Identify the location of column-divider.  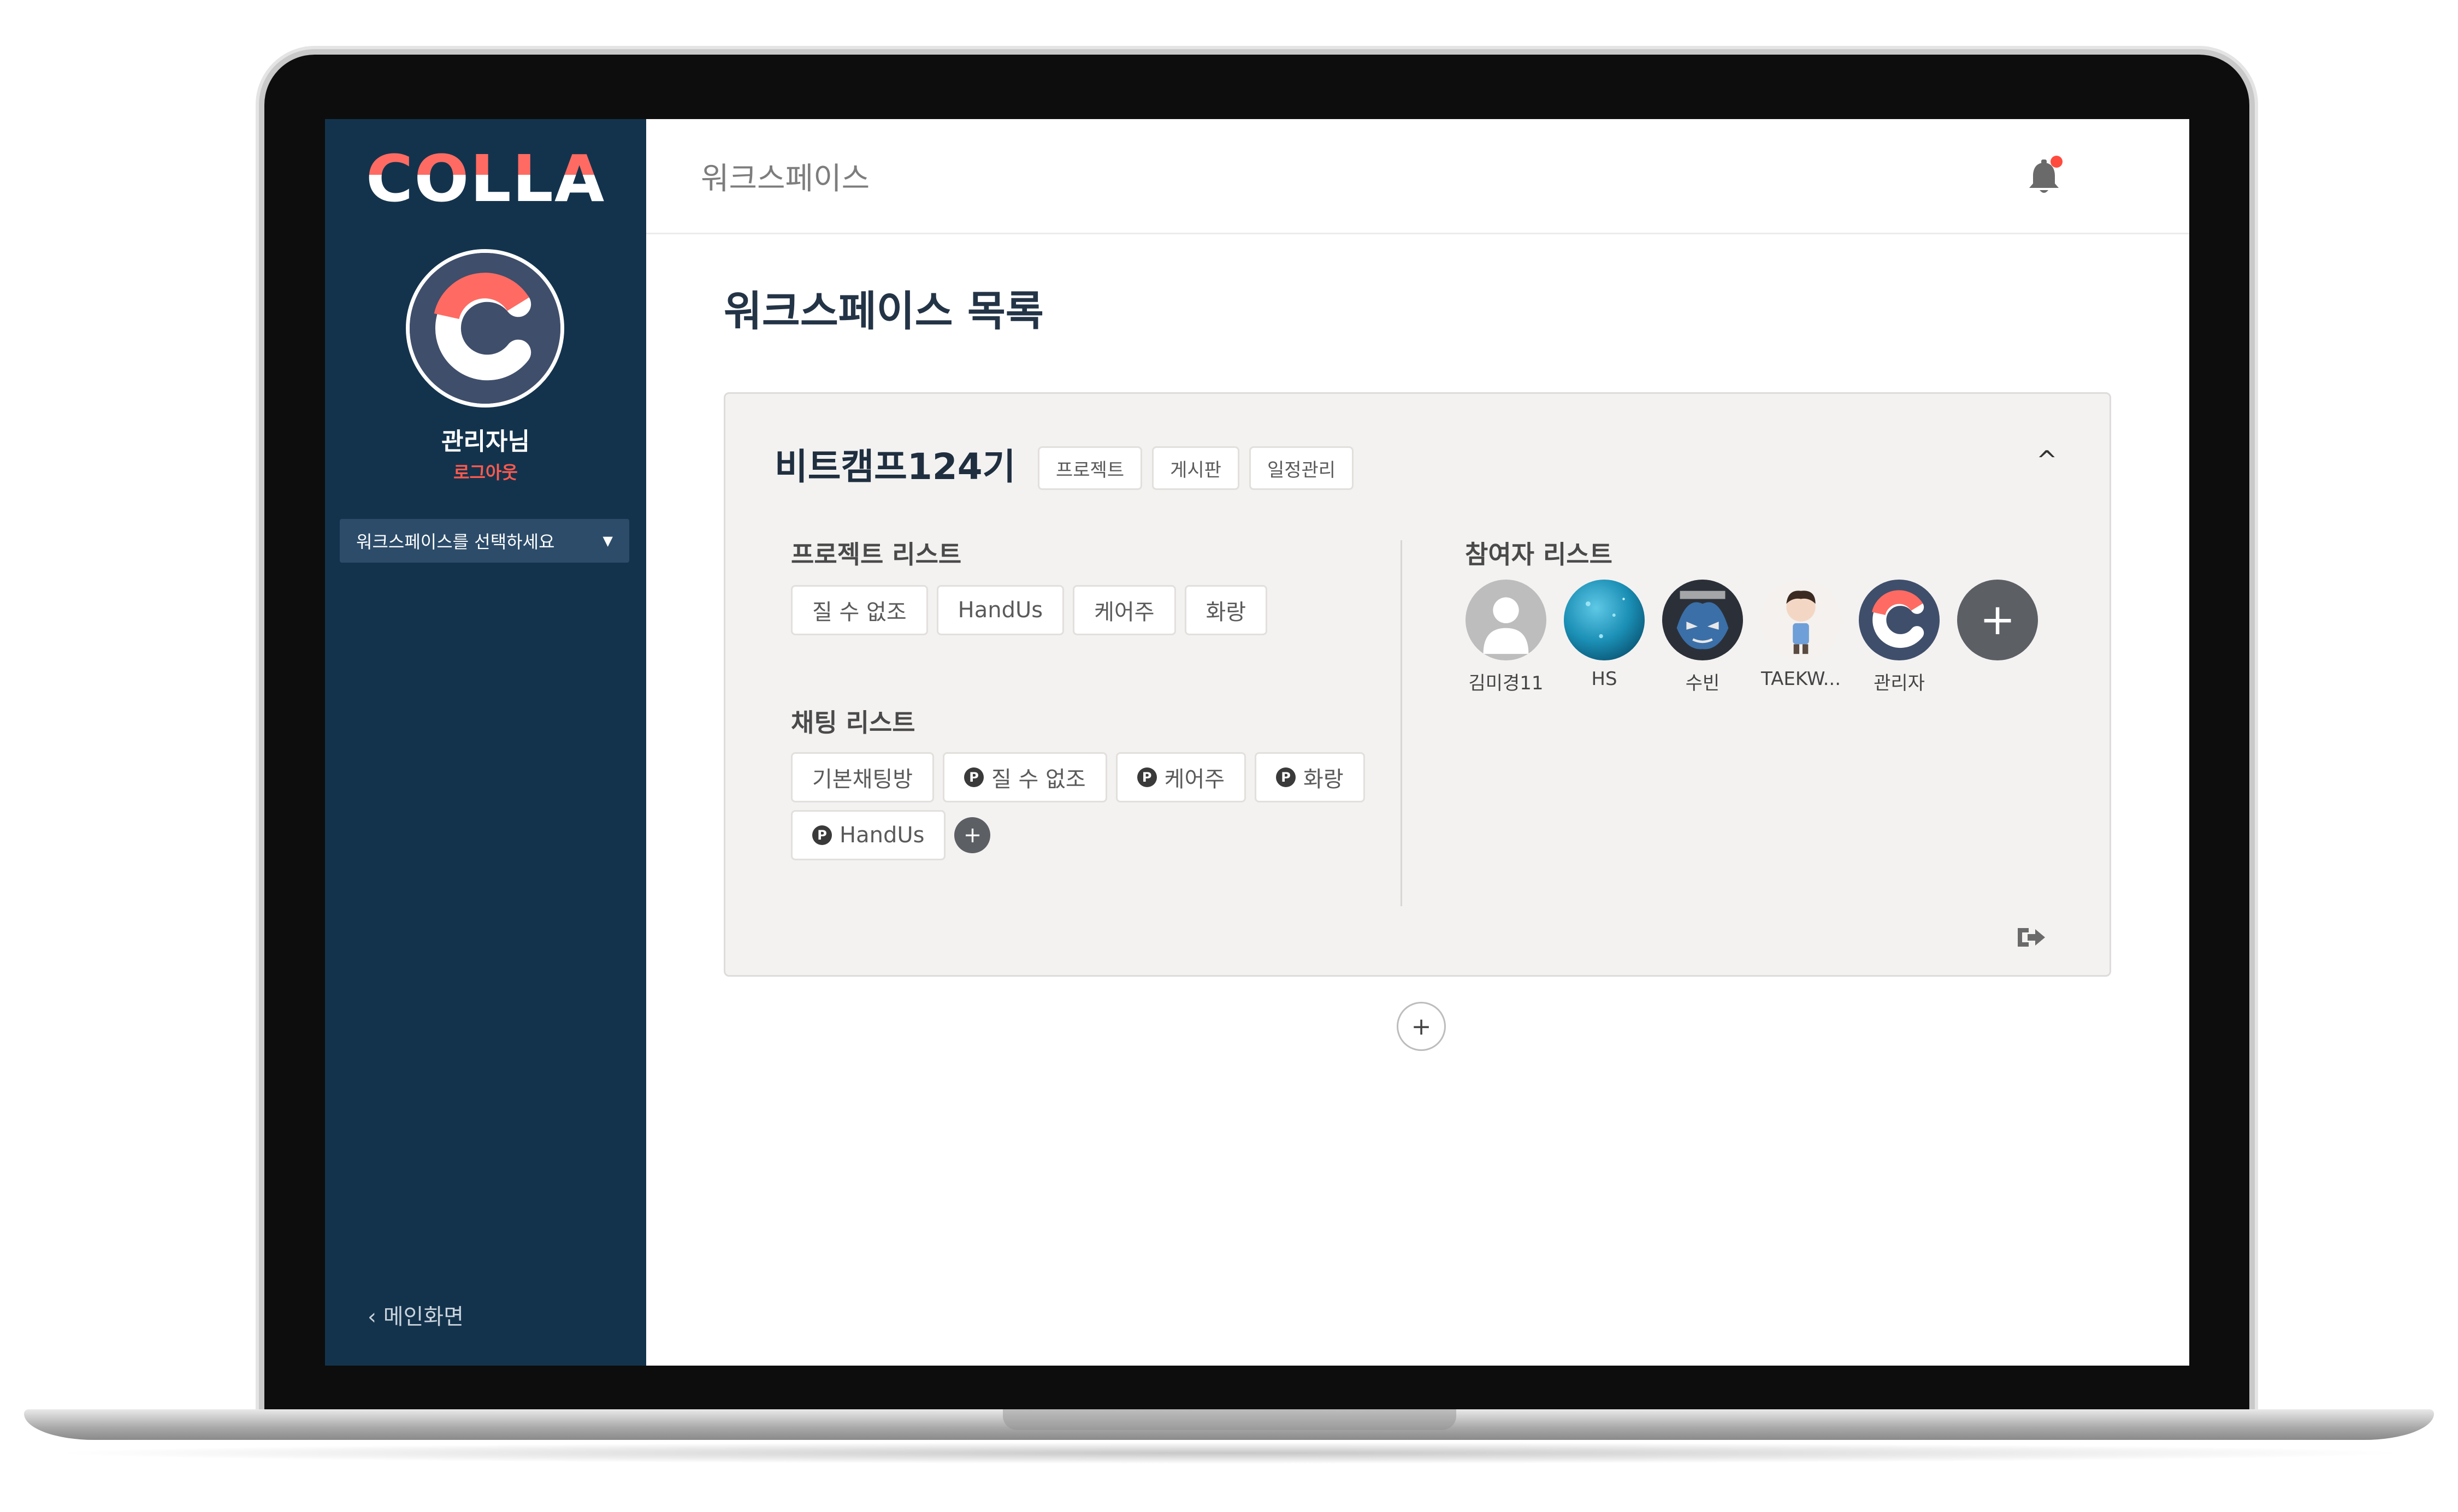
(1402, 723).